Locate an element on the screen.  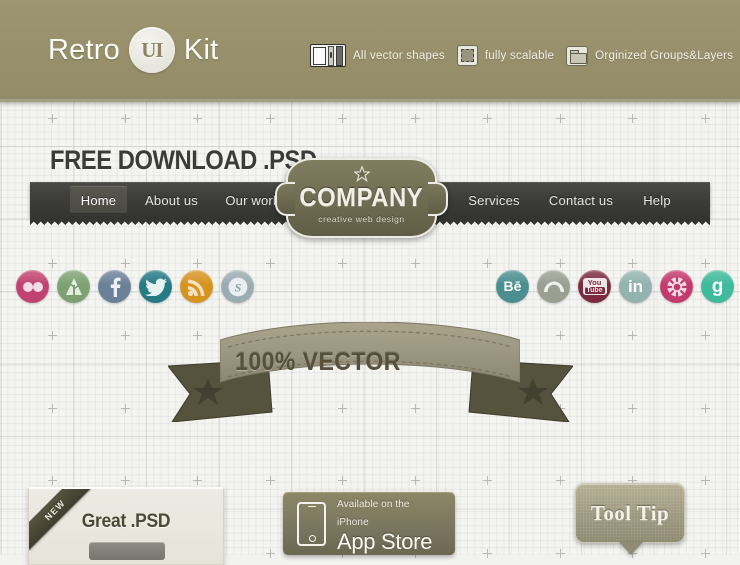
flickr-icon is located at coordinates (33, 286).